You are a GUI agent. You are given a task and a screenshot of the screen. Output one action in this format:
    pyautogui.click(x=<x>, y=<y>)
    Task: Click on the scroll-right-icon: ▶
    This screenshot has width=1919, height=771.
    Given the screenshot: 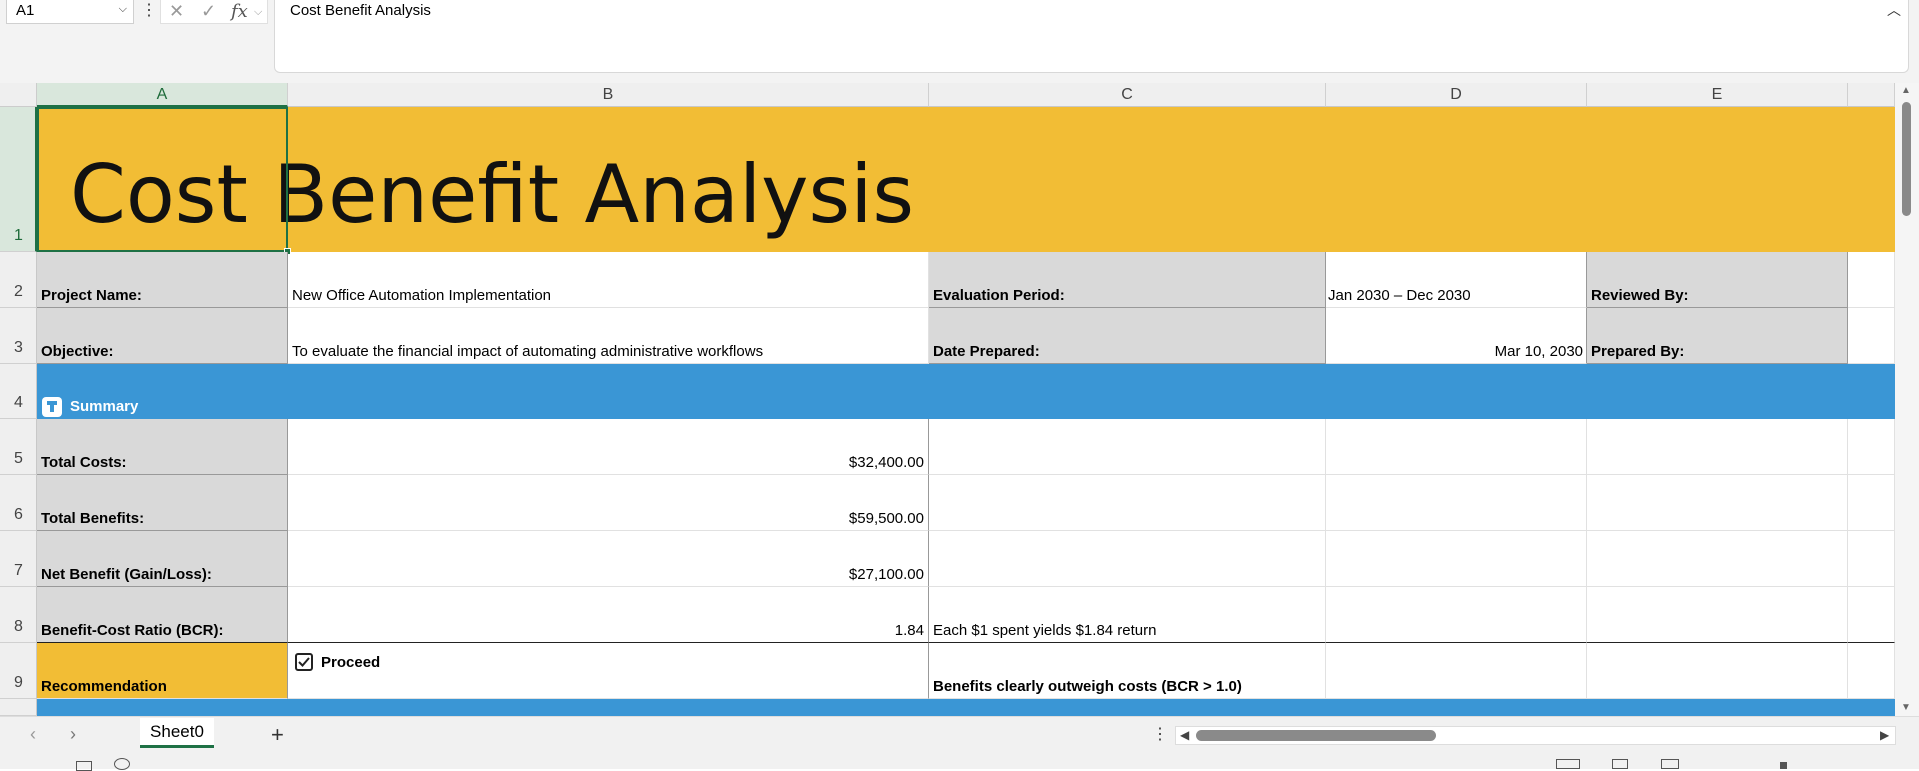 What is the action you would take?
    pyautogui.click(x=1884, y=735)
    